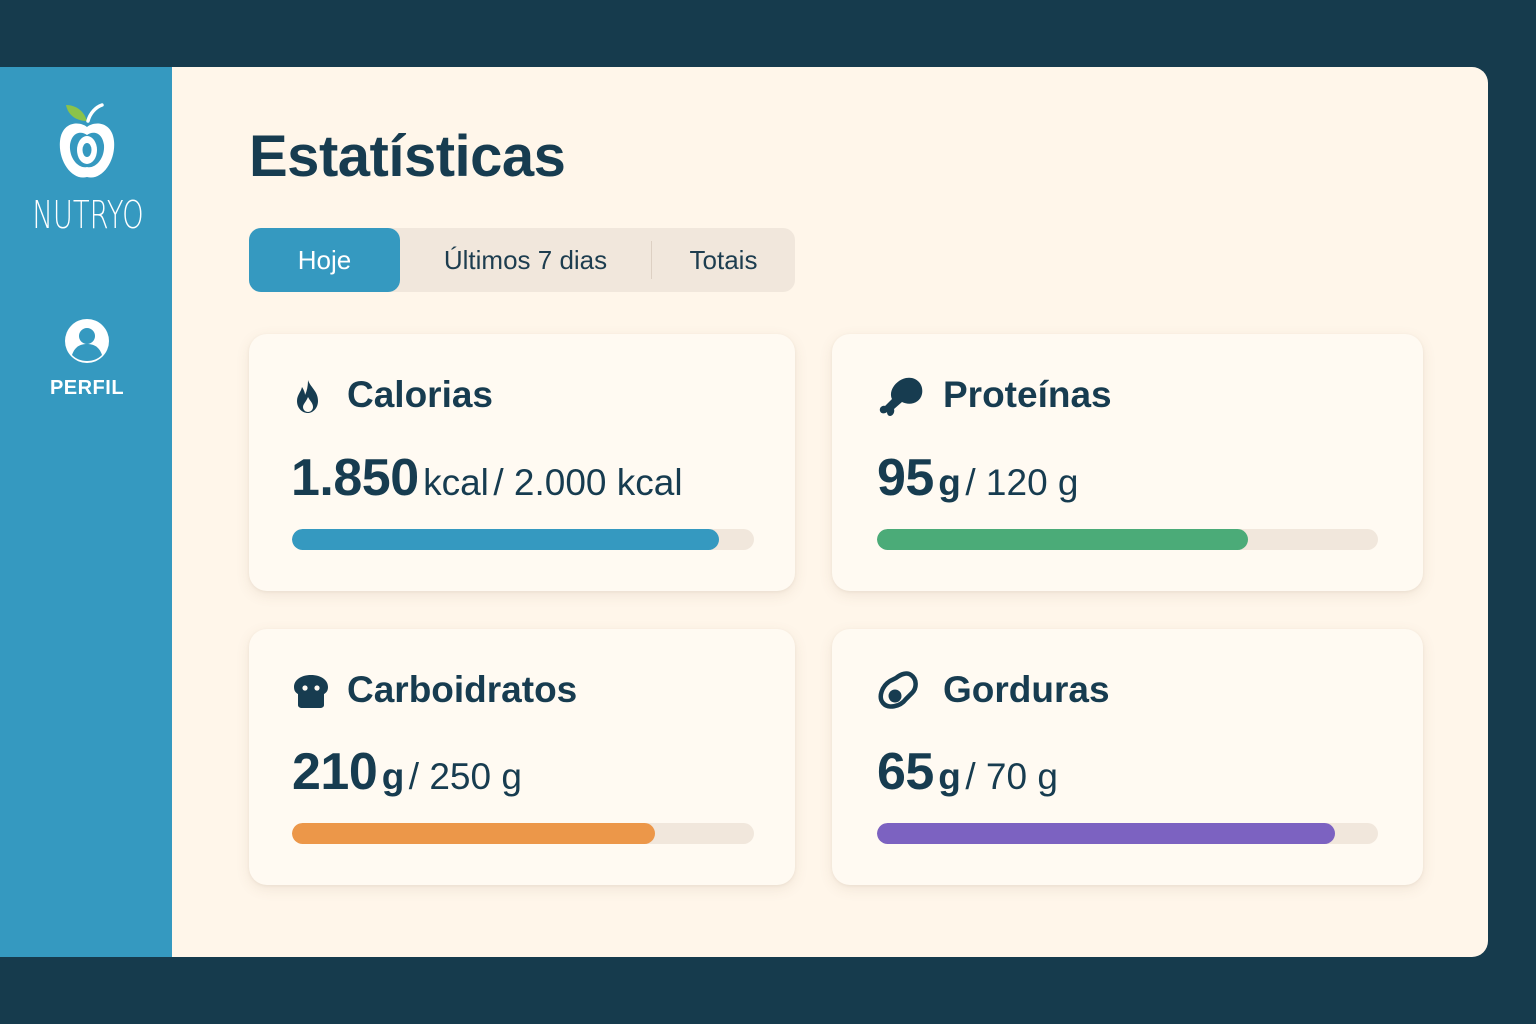 The image size is (1536, 1024). I want to click on calorias-goal: / 2.000 kcal, so click(588, 482).